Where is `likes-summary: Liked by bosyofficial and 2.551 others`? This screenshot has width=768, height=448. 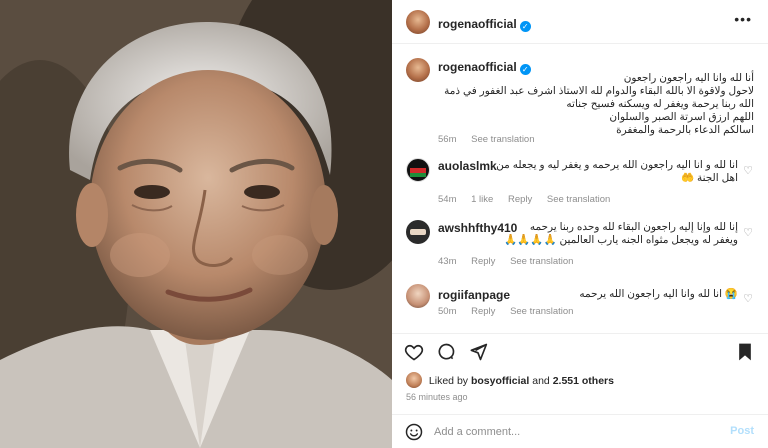 likes-summary: Liked by bosyofficial and 2.551 others is located at coordinates (510, 380).